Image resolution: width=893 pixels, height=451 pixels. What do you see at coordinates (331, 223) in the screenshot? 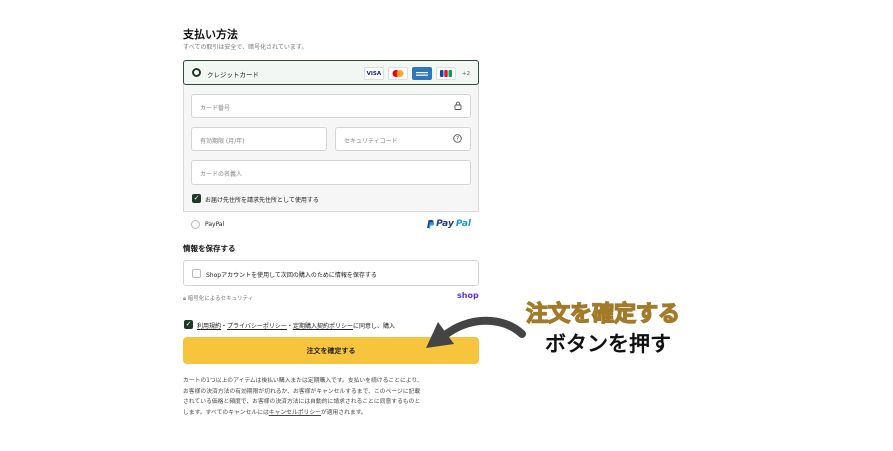
I see `paypal-option: PayPal Pay Pal` at bounding box center [331, 223].